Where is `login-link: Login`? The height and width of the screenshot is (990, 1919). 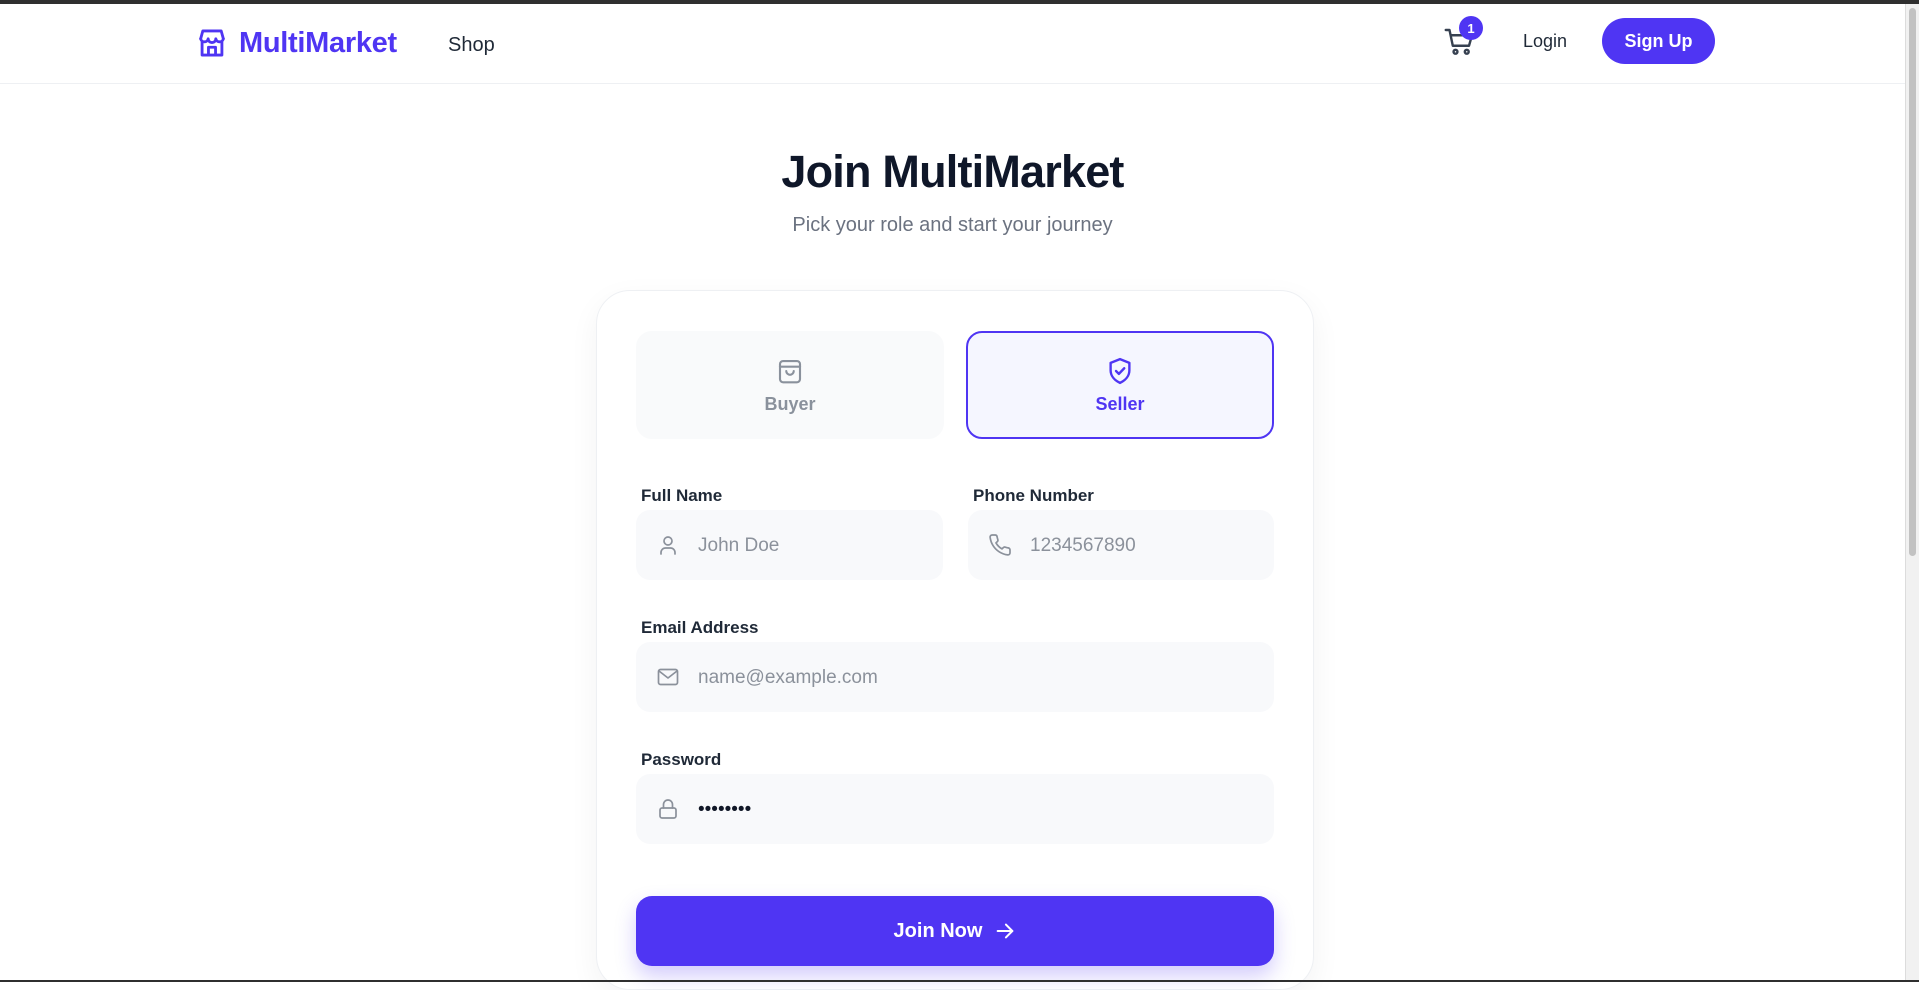
login-link: Login is located at coordinates (1545, 41).